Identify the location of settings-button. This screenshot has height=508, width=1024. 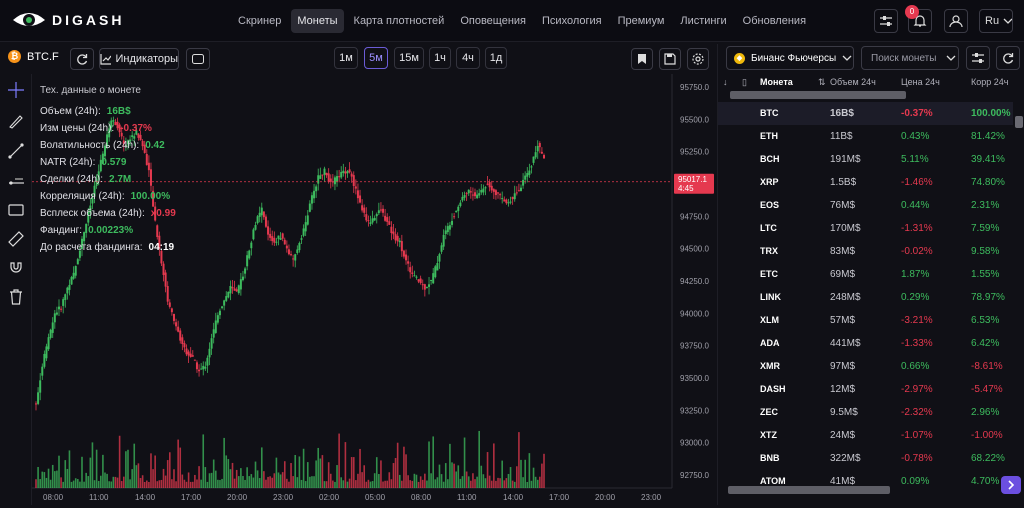
(698, 59).